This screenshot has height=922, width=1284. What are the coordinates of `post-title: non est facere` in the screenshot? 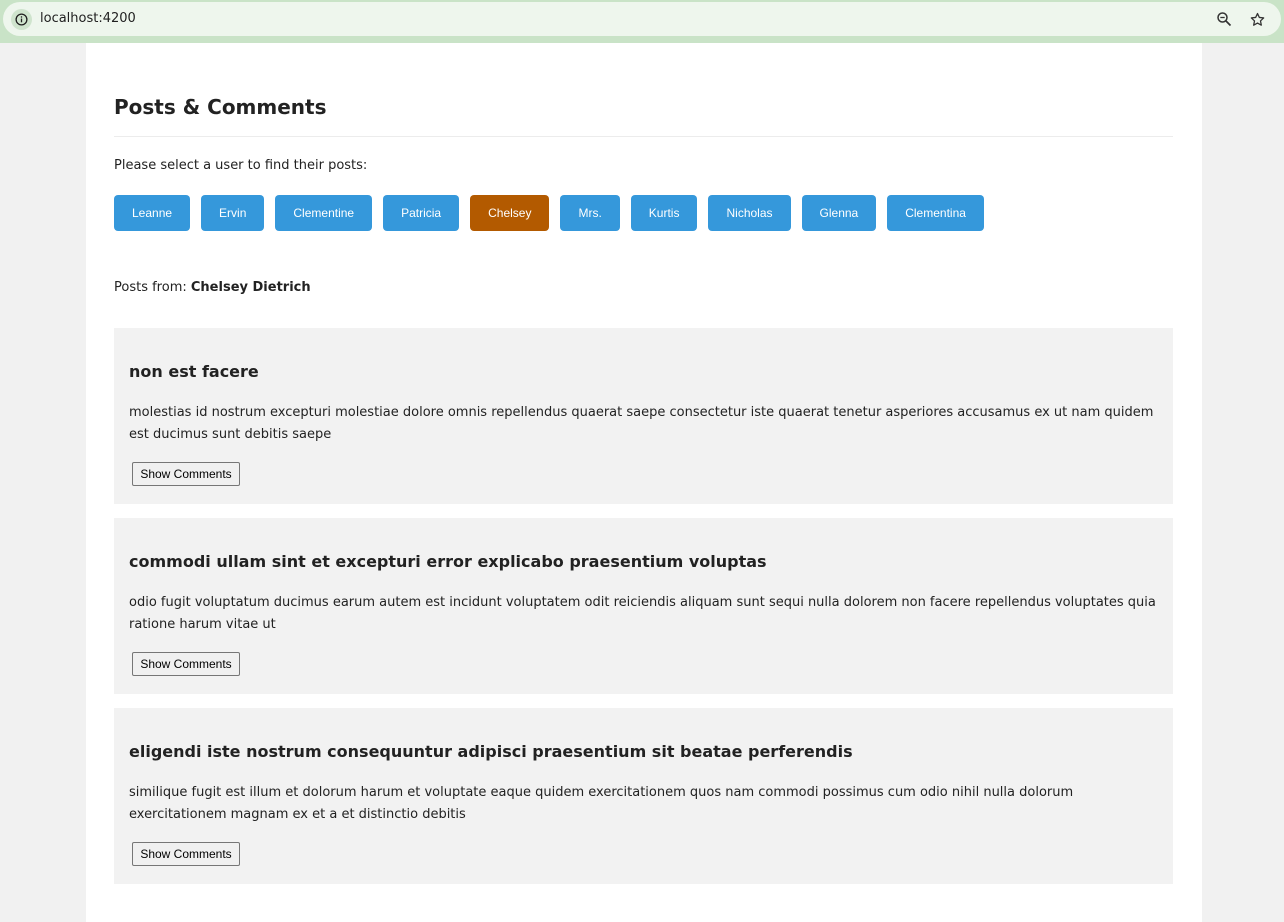 It's located at (194, 371).